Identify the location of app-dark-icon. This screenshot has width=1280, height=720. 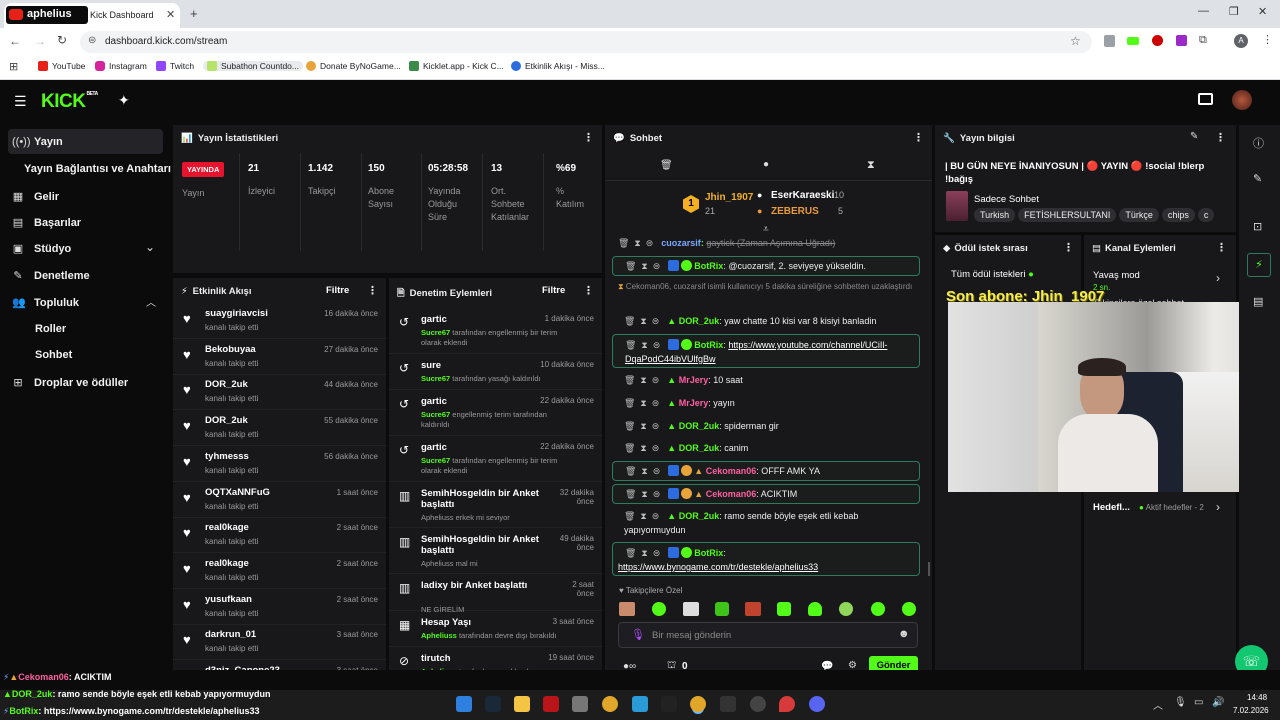
(669, 704).